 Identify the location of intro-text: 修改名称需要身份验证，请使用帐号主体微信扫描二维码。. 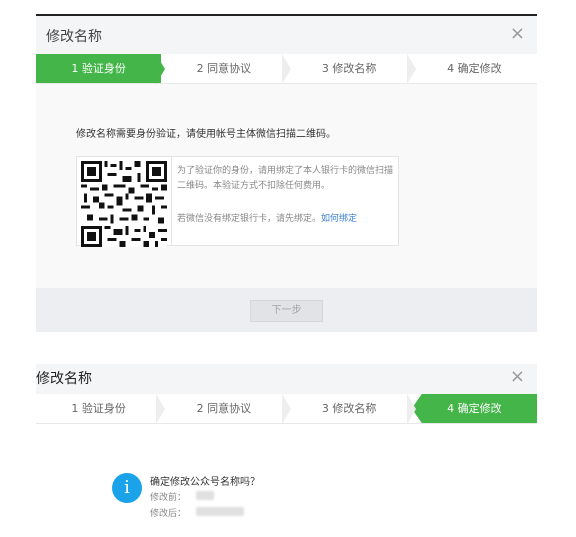
(206, 134).